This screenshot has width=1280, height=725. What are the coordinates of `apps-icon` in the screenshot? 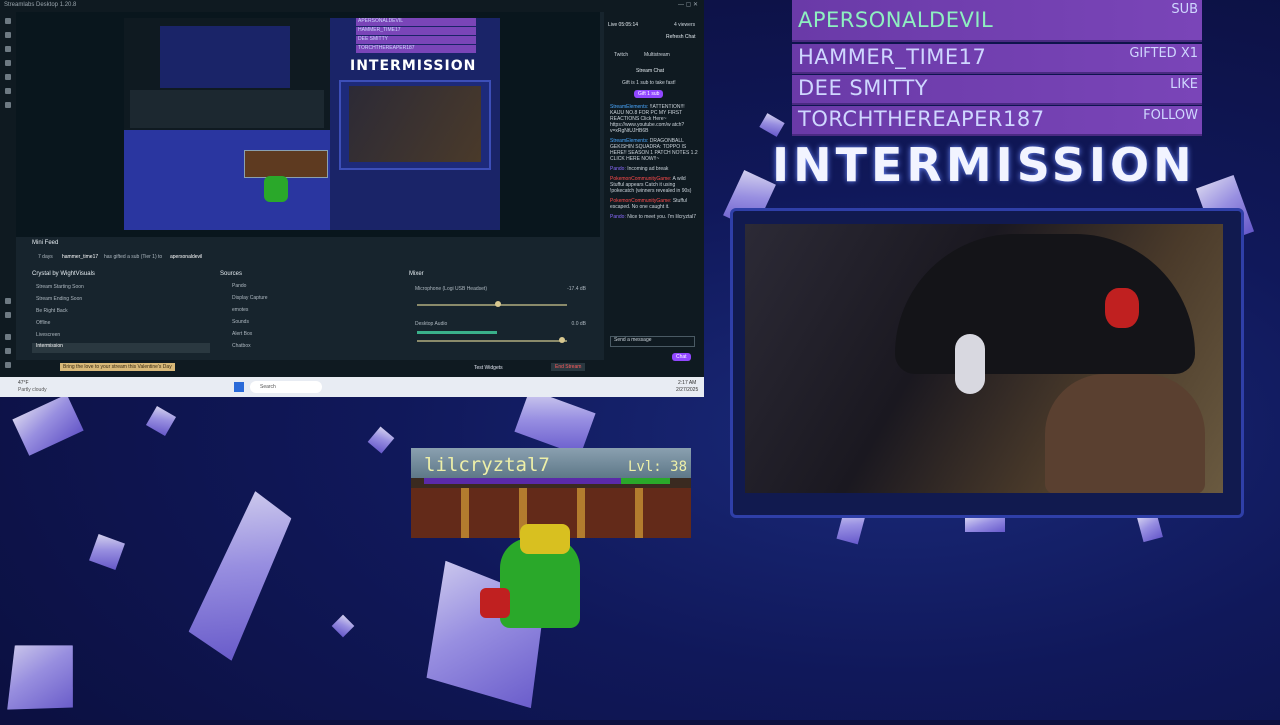 It's located at (8, 77).